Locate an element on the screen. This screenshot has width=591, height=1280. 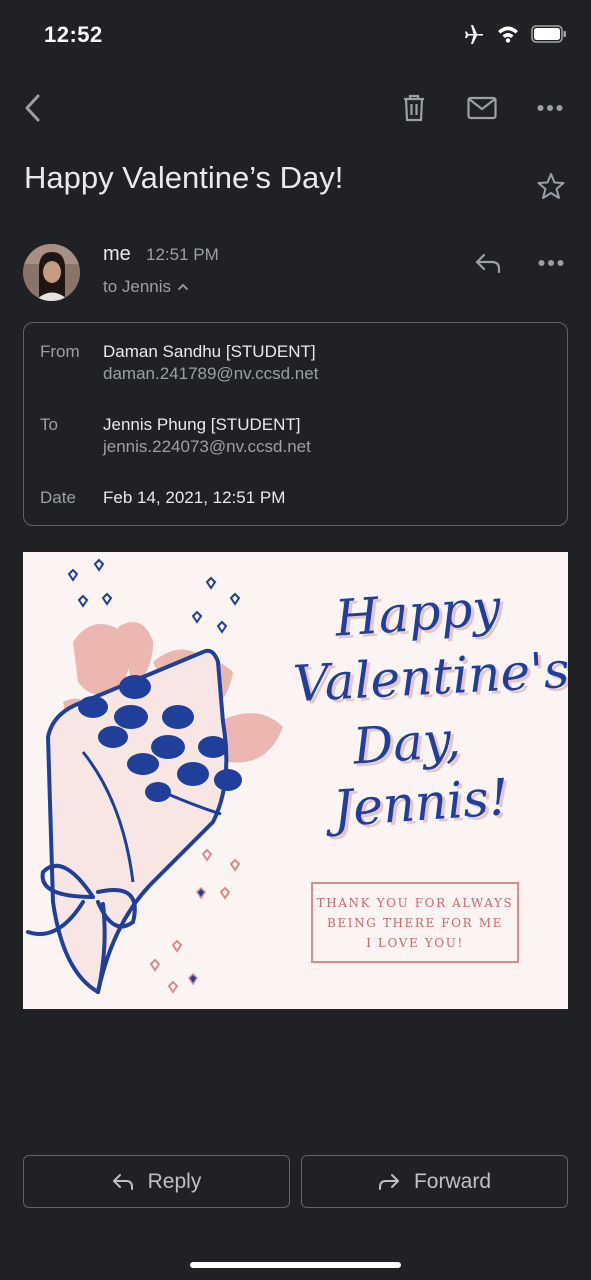
recipients-toggle: to Jennis is located at coordinates (146, 287).